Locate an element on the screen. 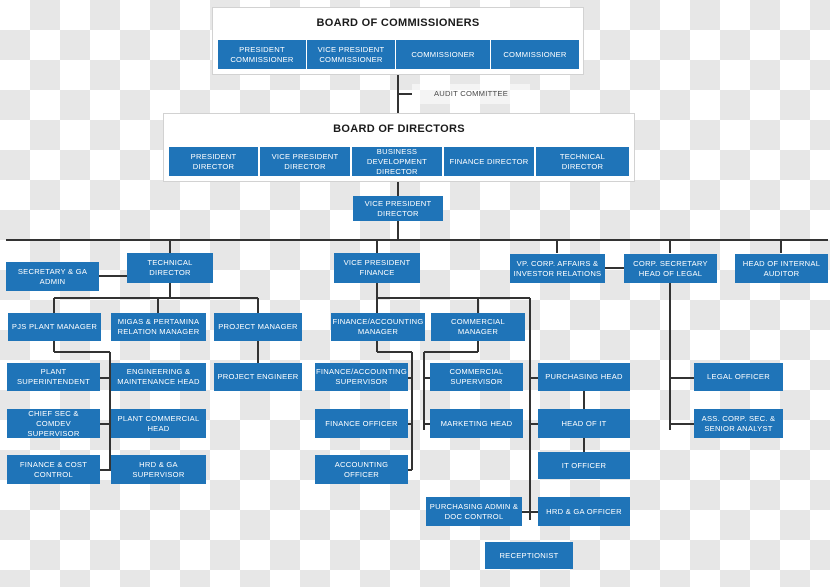  node-project-engineer: PROJECT ENGINEER is located at coordinates (258, 377).